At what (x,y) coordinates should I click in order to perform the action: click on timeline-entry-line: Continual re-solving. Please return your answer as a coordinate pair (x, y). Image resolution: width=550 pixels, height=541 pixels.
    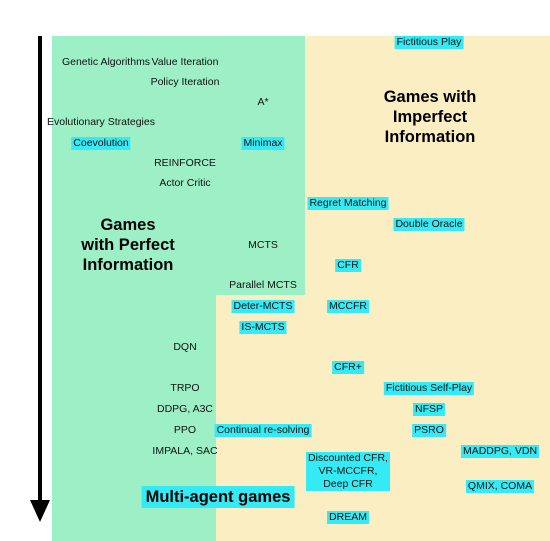
    Looking at the image, I should click on (263, 430).